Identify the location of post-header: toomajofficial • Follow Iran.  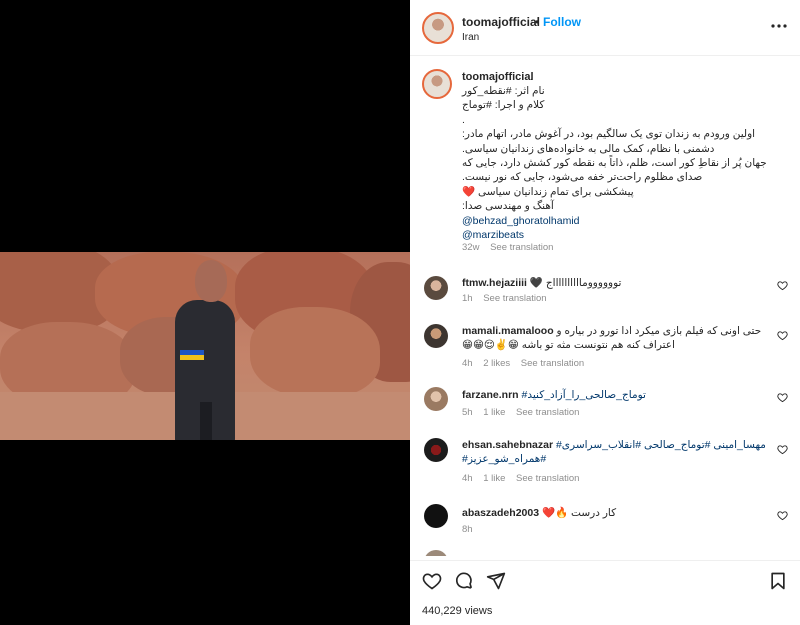
(605, 28).